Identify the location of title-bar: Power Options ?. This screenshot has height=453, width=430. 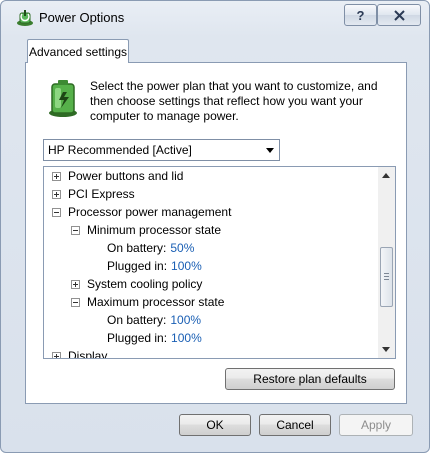
(215, 18).